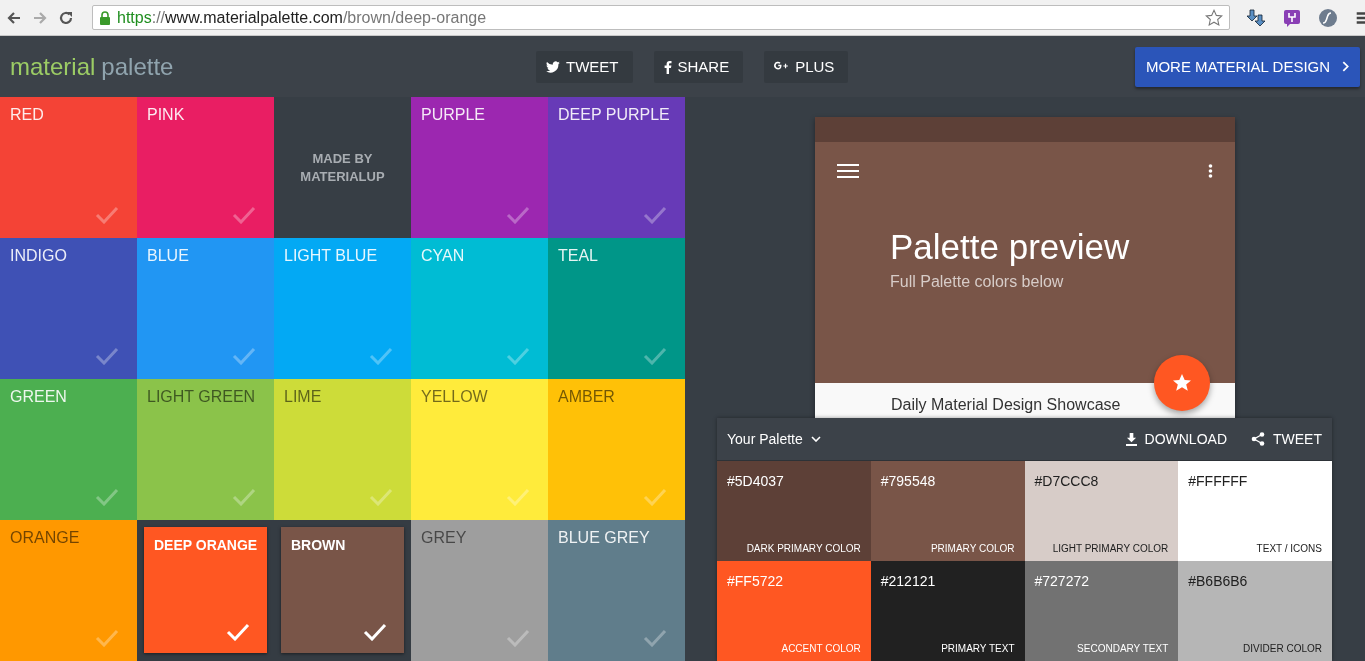  I want to click on color-tile: RED, so click(68, 167).